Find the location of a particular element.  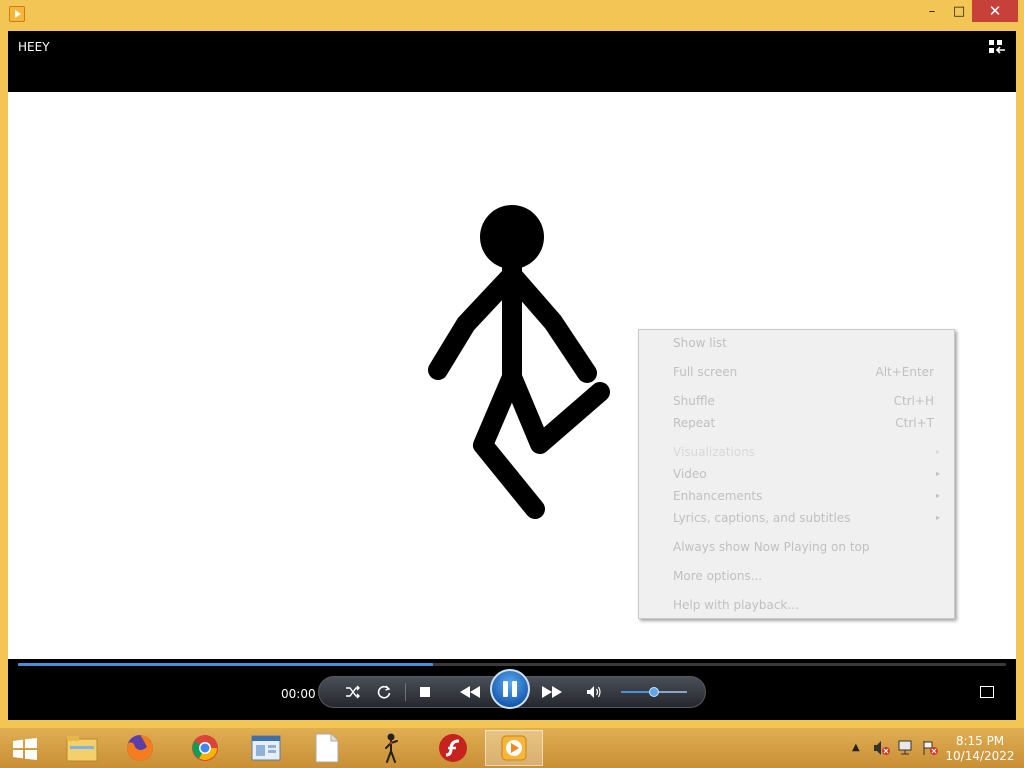

taskbar-pivot-animator is located at coordinates (391, 748).